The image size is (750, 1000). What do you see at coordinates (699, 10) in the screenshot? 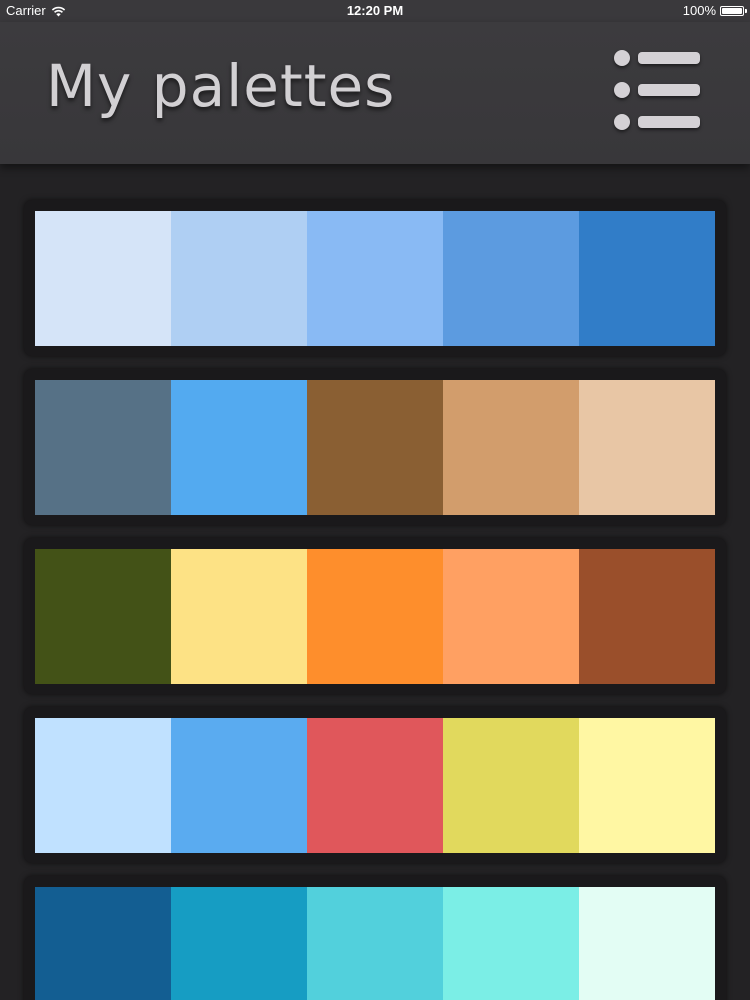
I see `battery-percent: 100%` at bounding box center [699, 10].